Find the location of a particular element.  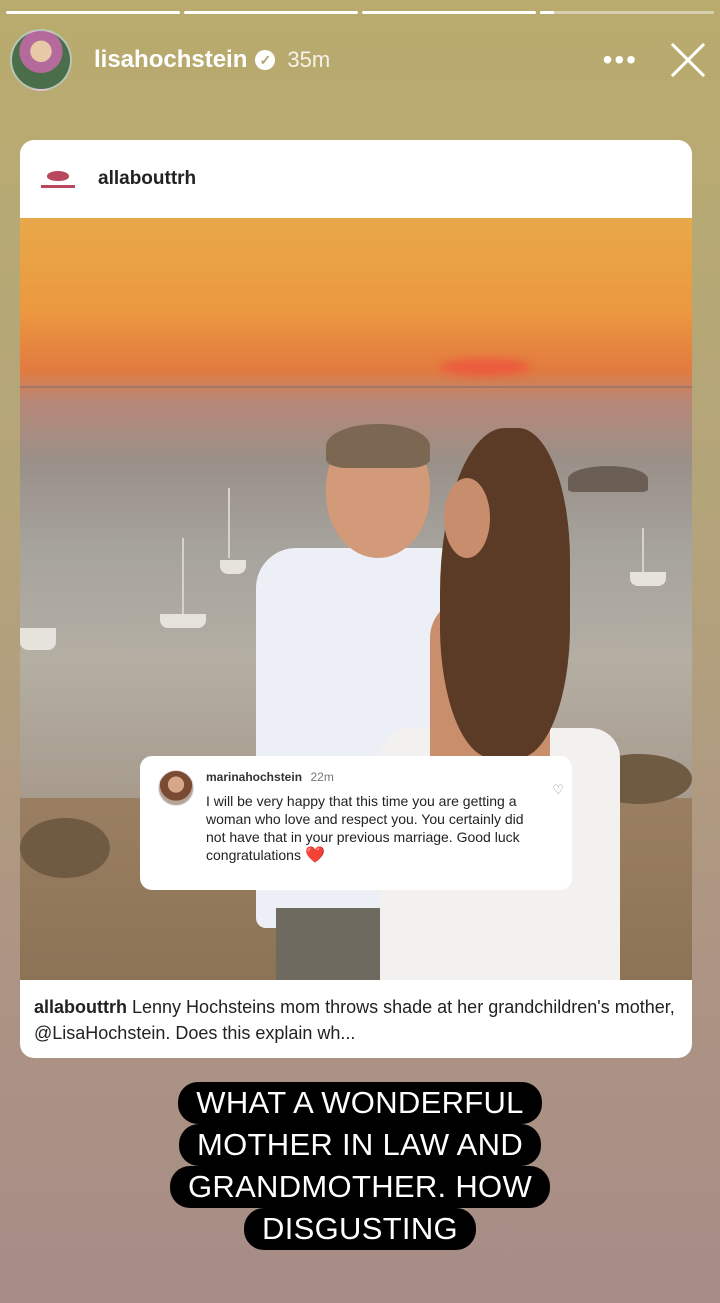

post-account-name: allabouttrh is located at coordinates (147, 179).